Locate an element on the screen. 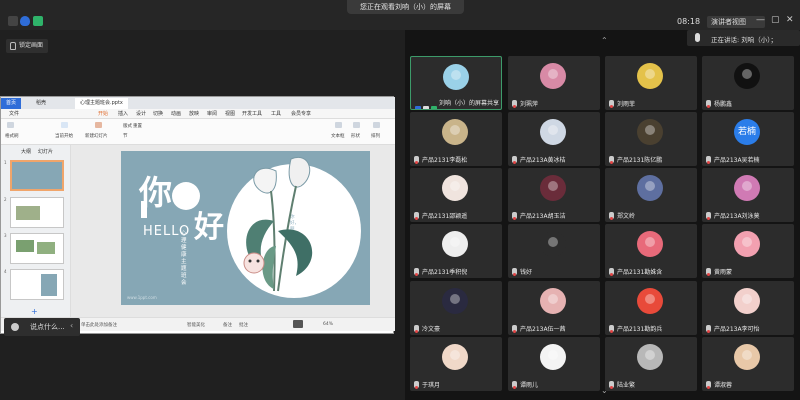 Image resolution: width=800 pixels, height=400 pixels. participant-tile: 产品2131邵颖遥 is located at coordinates (456, 195).